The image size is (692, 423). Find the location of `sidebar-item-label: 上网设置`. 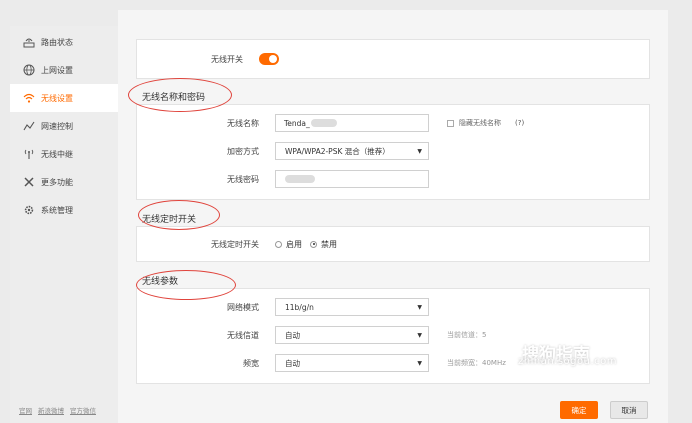

sidebar-item-label: 上网设置 is located at coordinates (57, 70).